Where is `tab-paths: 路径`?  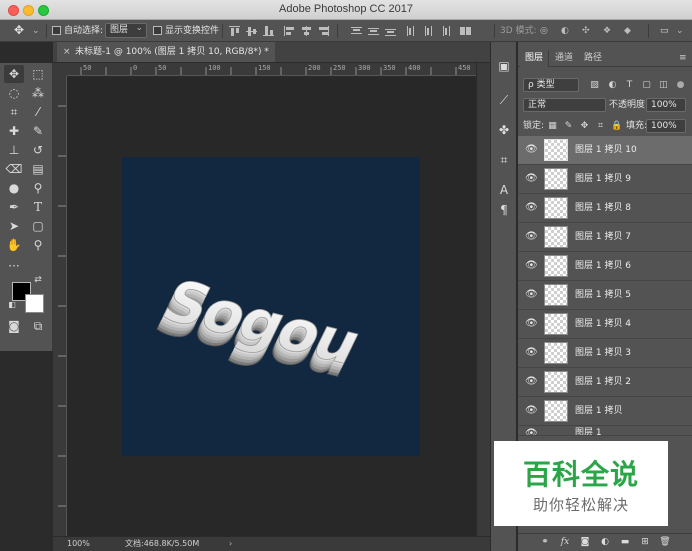
tab-paths: 路径 is located at coordinates (593, 58).